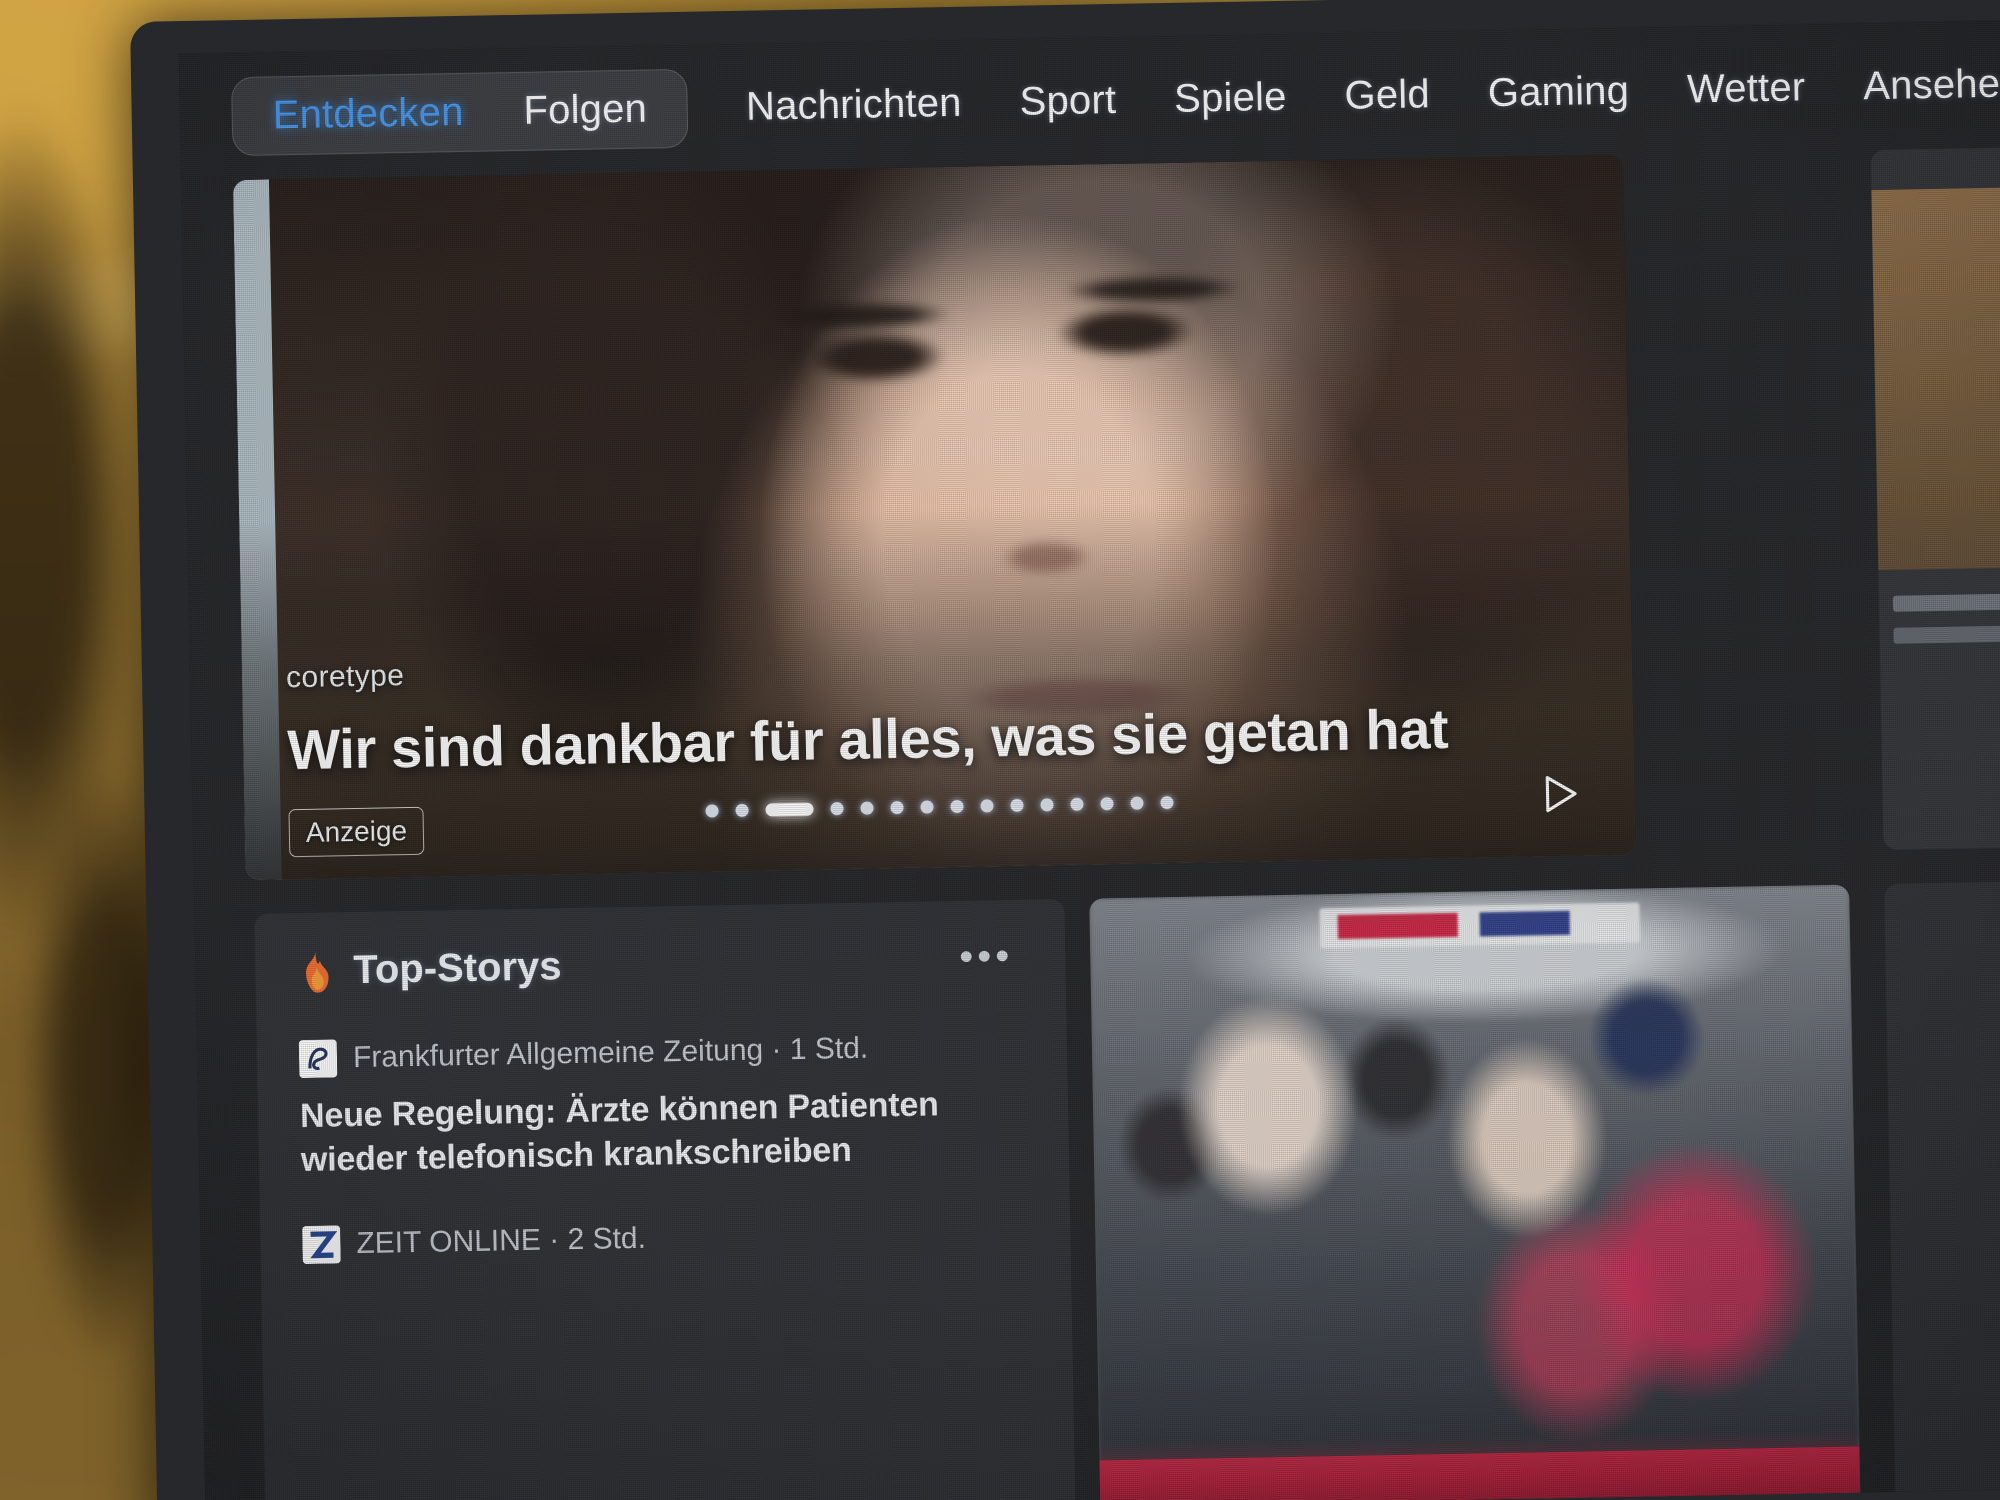 This screenshot has width=2000, height=1500. I want to click on flame-icon, so click(317, 971).